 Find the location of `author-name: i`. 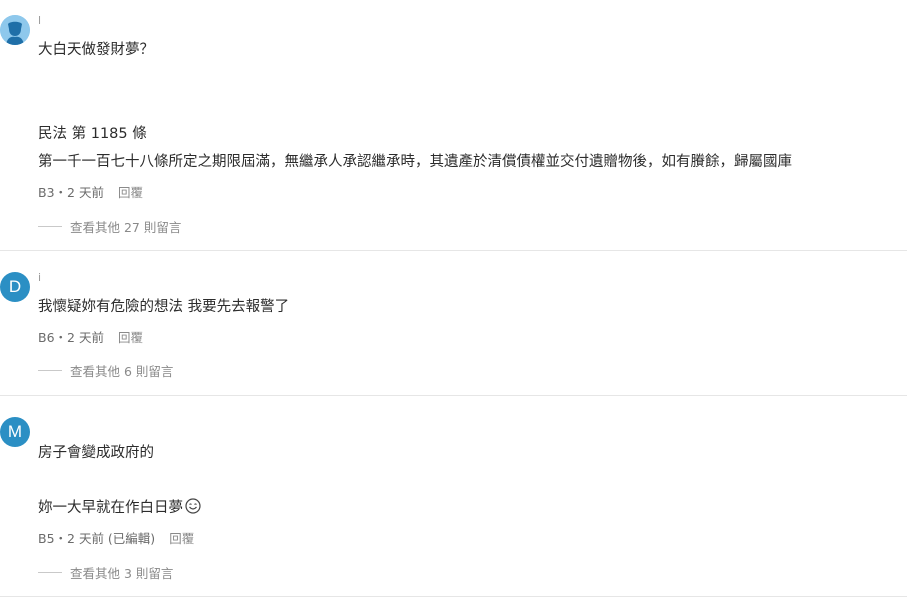

author-name: i is located at coordinates (39, 278).